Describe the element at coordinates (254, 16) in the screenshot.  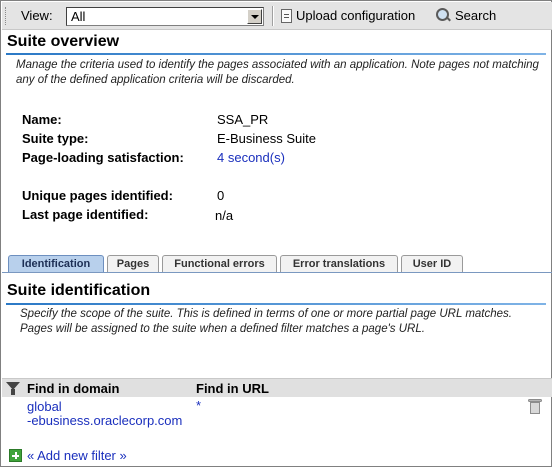
I see `chevron-down-icon` at that location.